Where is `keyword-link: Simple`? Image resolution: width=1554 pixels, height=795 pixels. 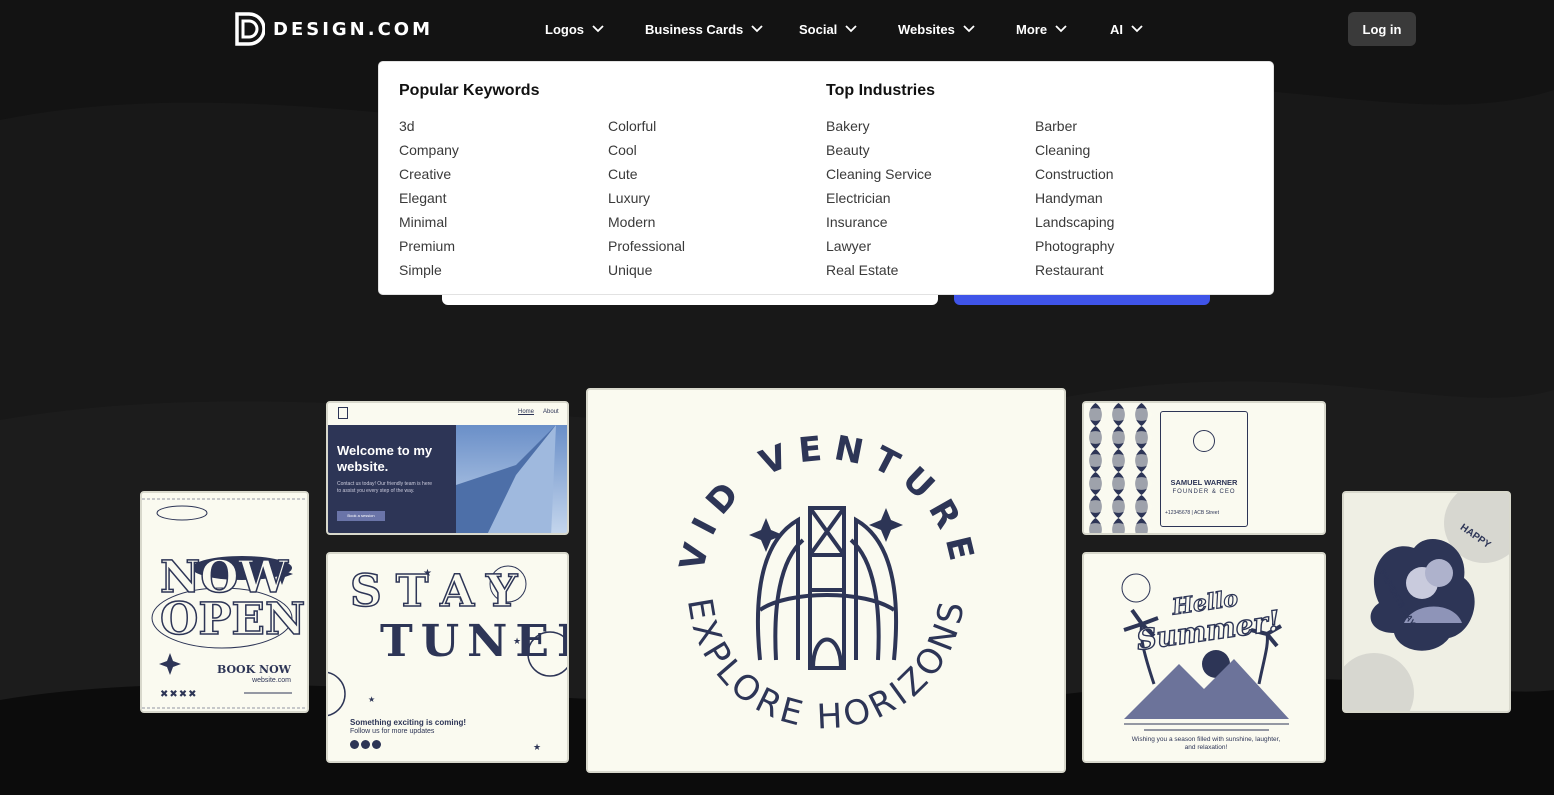 keyword-link: Simple is located at coordinates (429, 270).